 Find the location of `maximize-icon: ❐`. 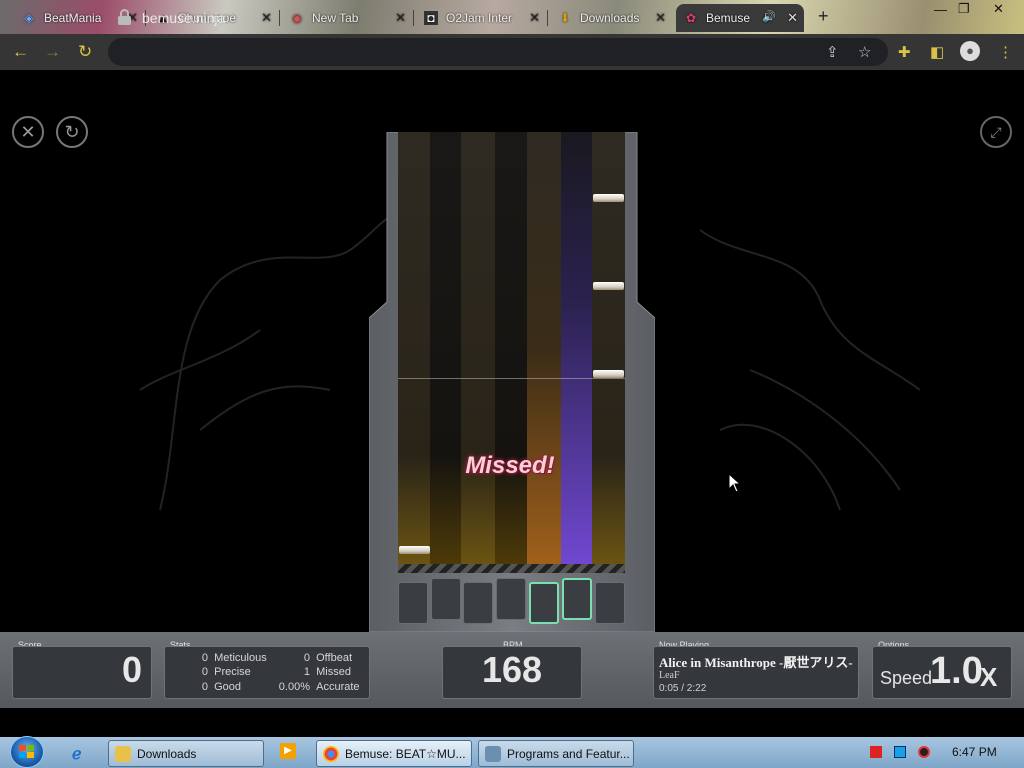

maximize-icon: ❐ is located at coordinates (964, 9).